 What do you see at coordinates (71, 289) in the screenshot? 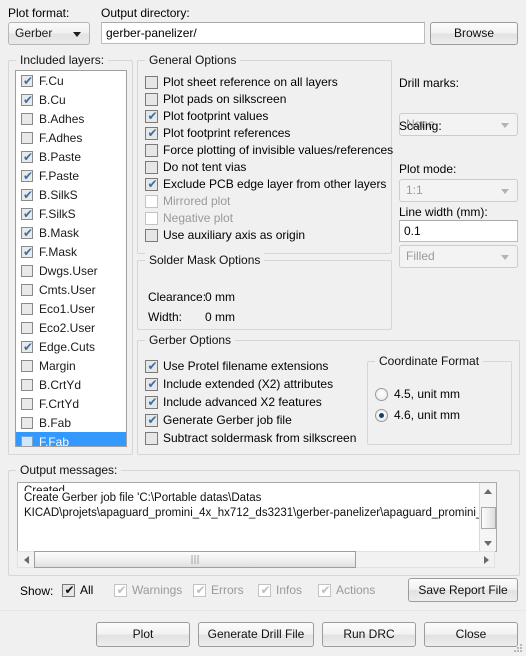
I see `layer-list-item: Cmts.User` at bounding box center [71, 289].